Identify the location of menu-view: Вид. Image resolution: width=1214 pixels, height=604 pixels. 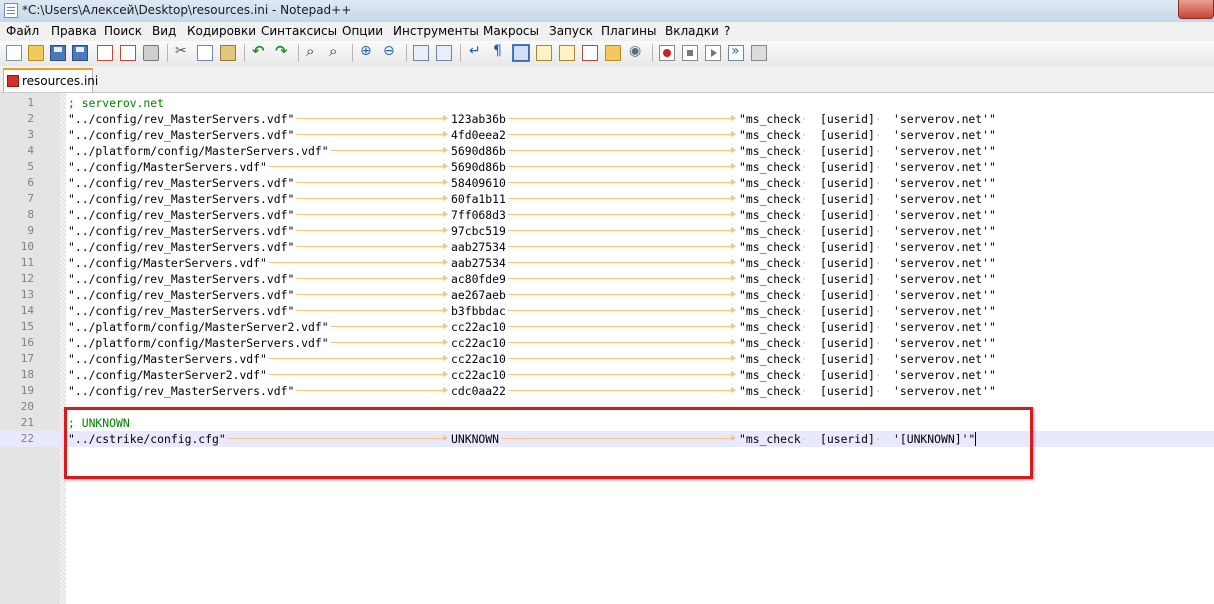
(164, 31).